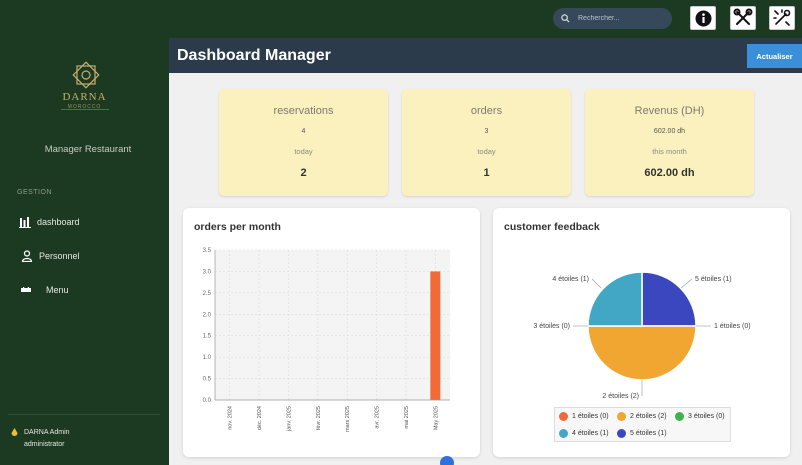 This screenshot has width=802, height=465. What do you see at coordinates (435, 335) in the screenshot?
I see `bar` at bounding box center [435, 335].